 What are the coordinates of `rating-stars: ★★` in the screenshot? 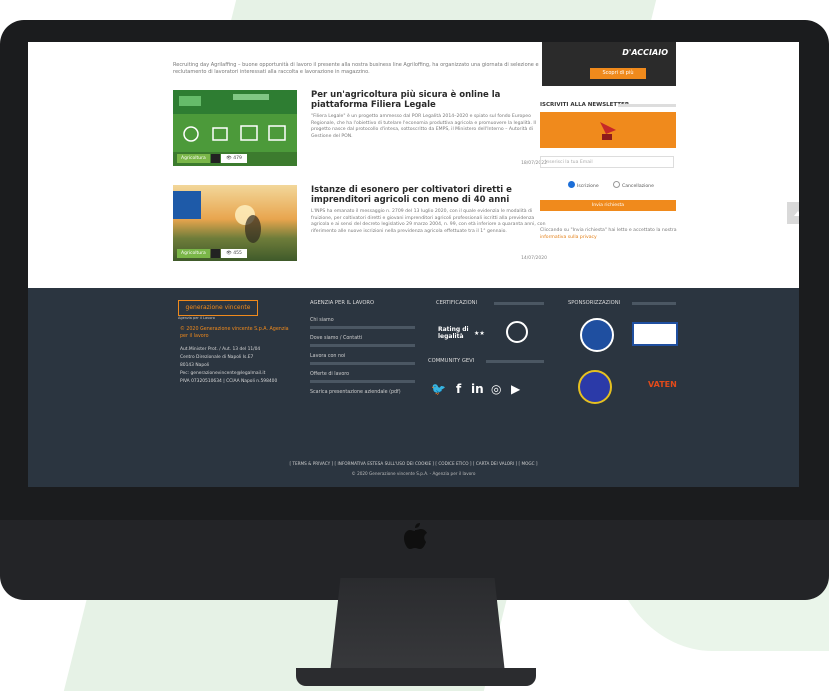 It's located at (479, 333).